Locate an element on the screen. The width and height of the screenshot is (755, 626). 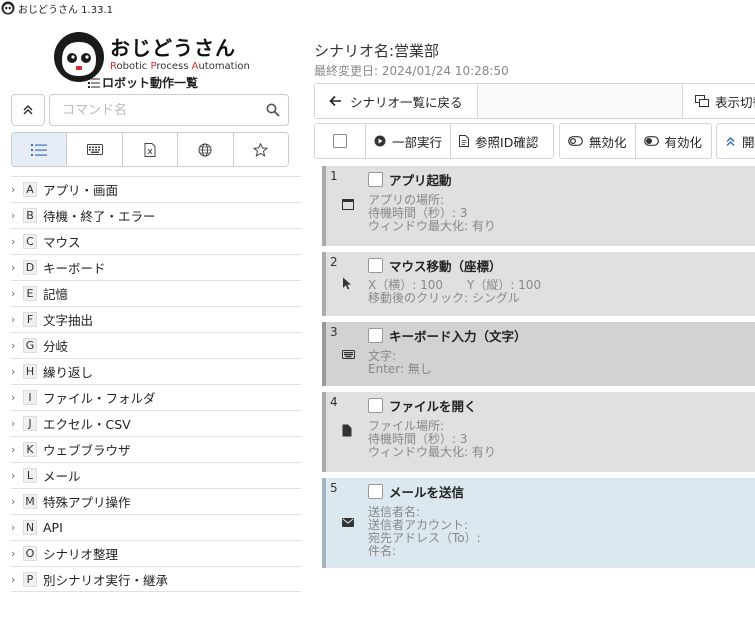
category-item: › E 記憶 is located at coordinates (156, 293).